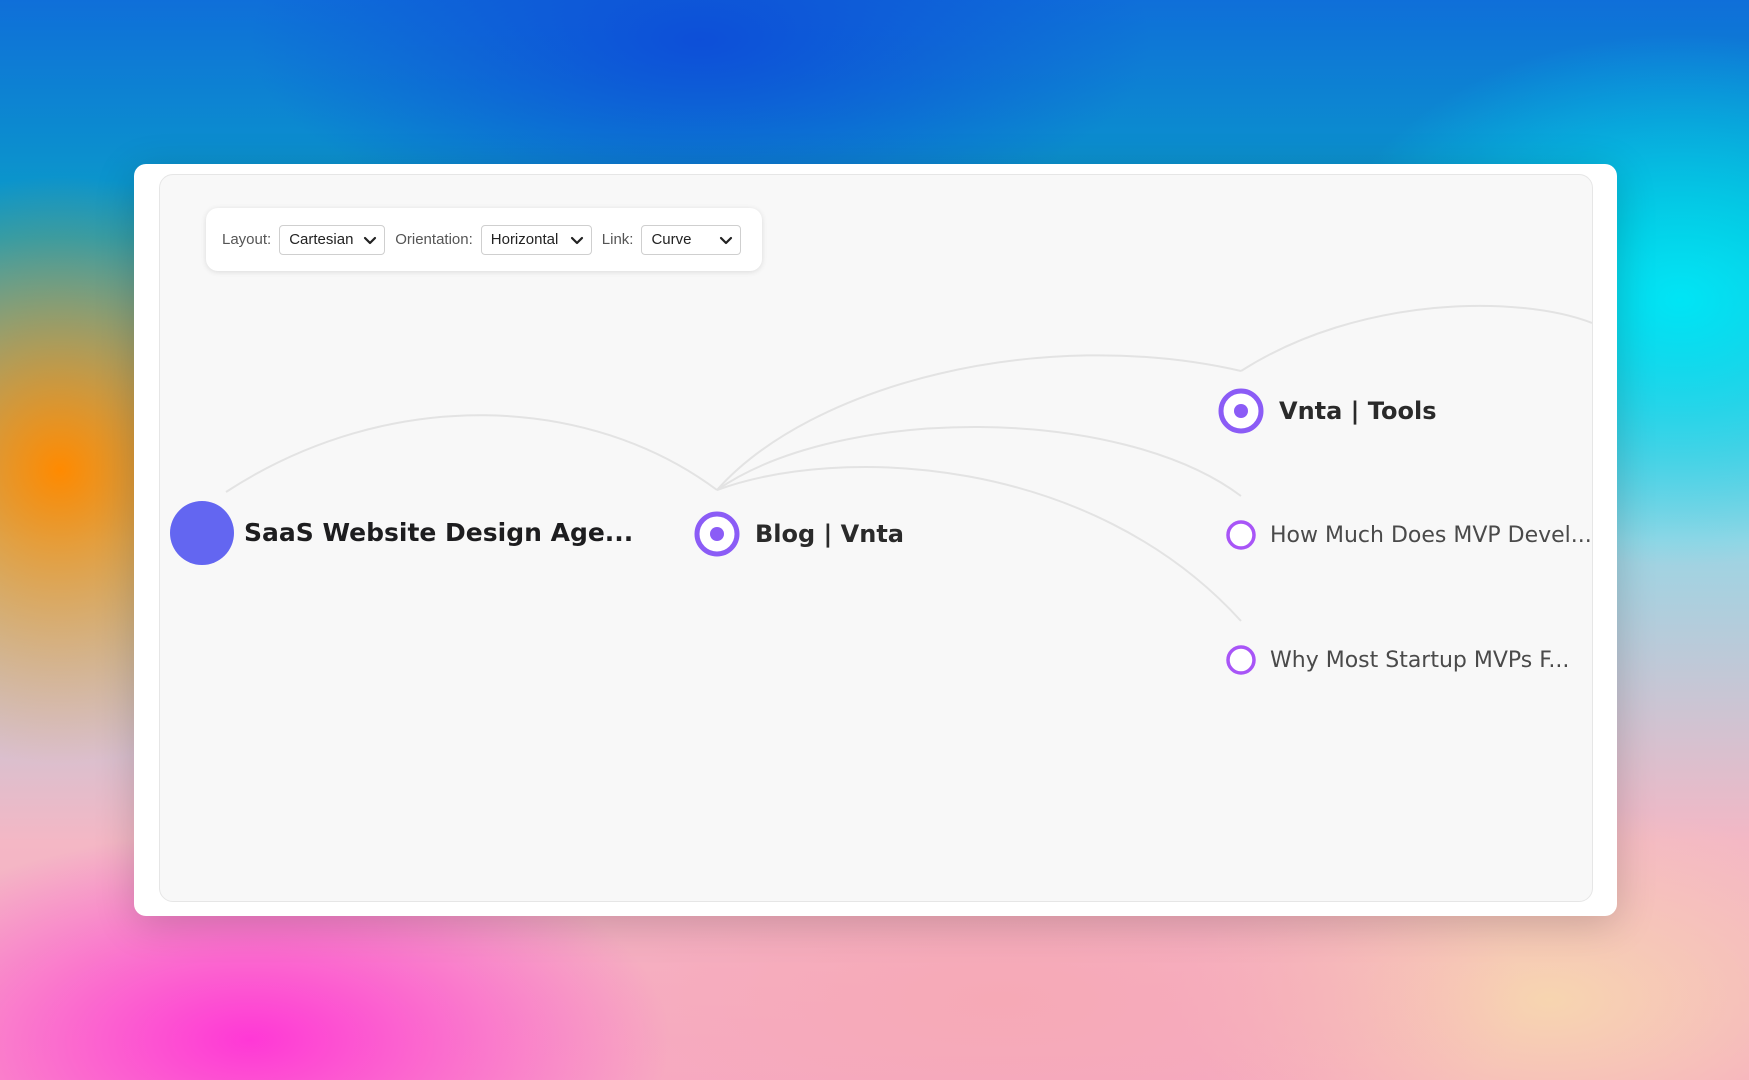  Describe the element at coordinates (247, 239) in the screenshot. I see `layout-label: Layout:` at that location.